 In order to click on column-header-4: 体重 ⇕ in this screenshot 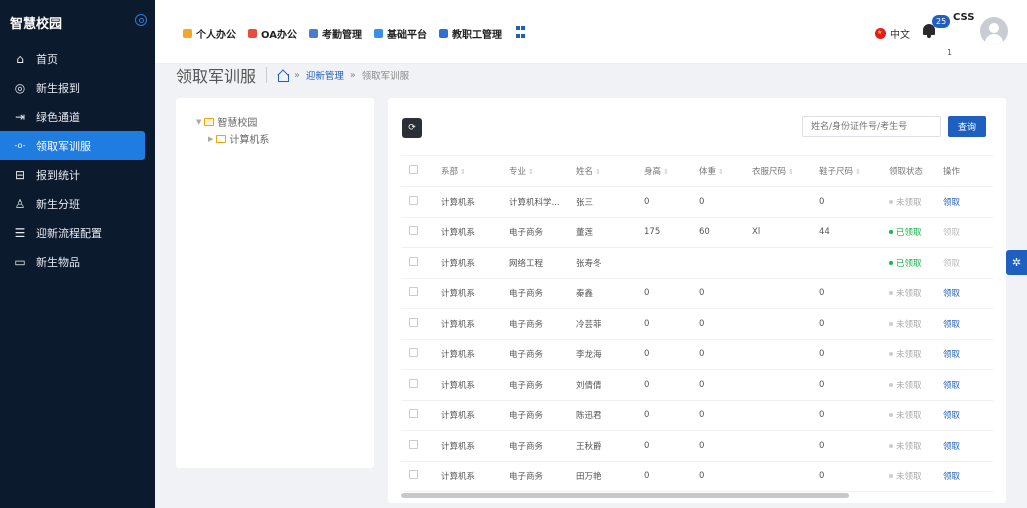, I will do `click(717, 171)`.